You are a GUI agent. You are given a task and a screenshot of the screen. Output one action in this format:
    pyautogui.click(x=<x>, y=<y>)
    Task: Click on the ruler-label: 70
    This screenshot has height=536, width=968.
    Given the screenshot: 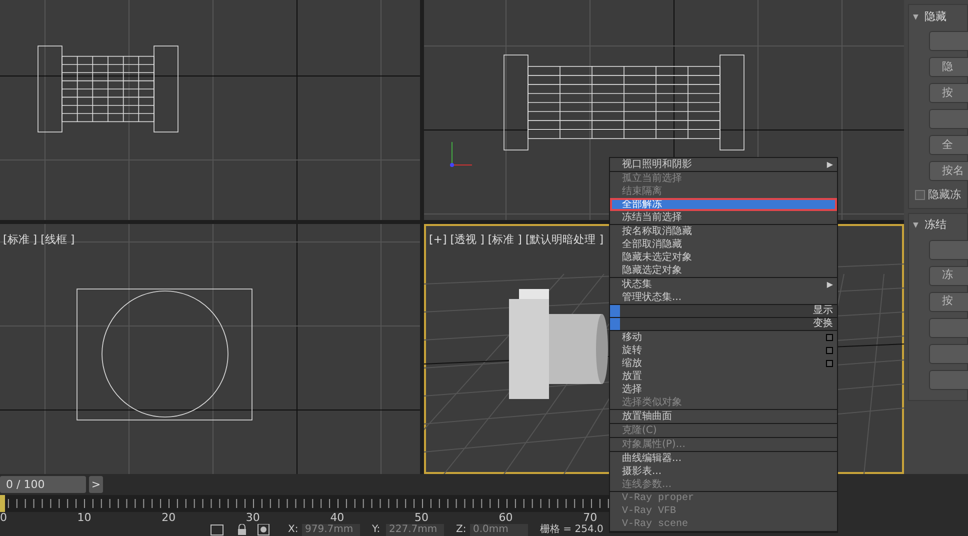 What is the action you would take?
    pyautogui.click(x=590, y=518)
    